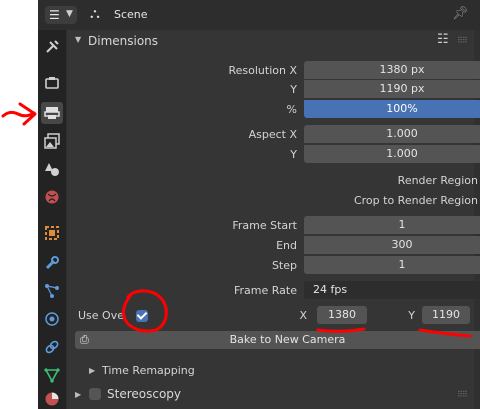 This screenshot has height=409, width=480. What do you see at coordinates (293, 154) in the screenshot?
I see `aspect-y-label: Y` at bounding box center [293, 154].